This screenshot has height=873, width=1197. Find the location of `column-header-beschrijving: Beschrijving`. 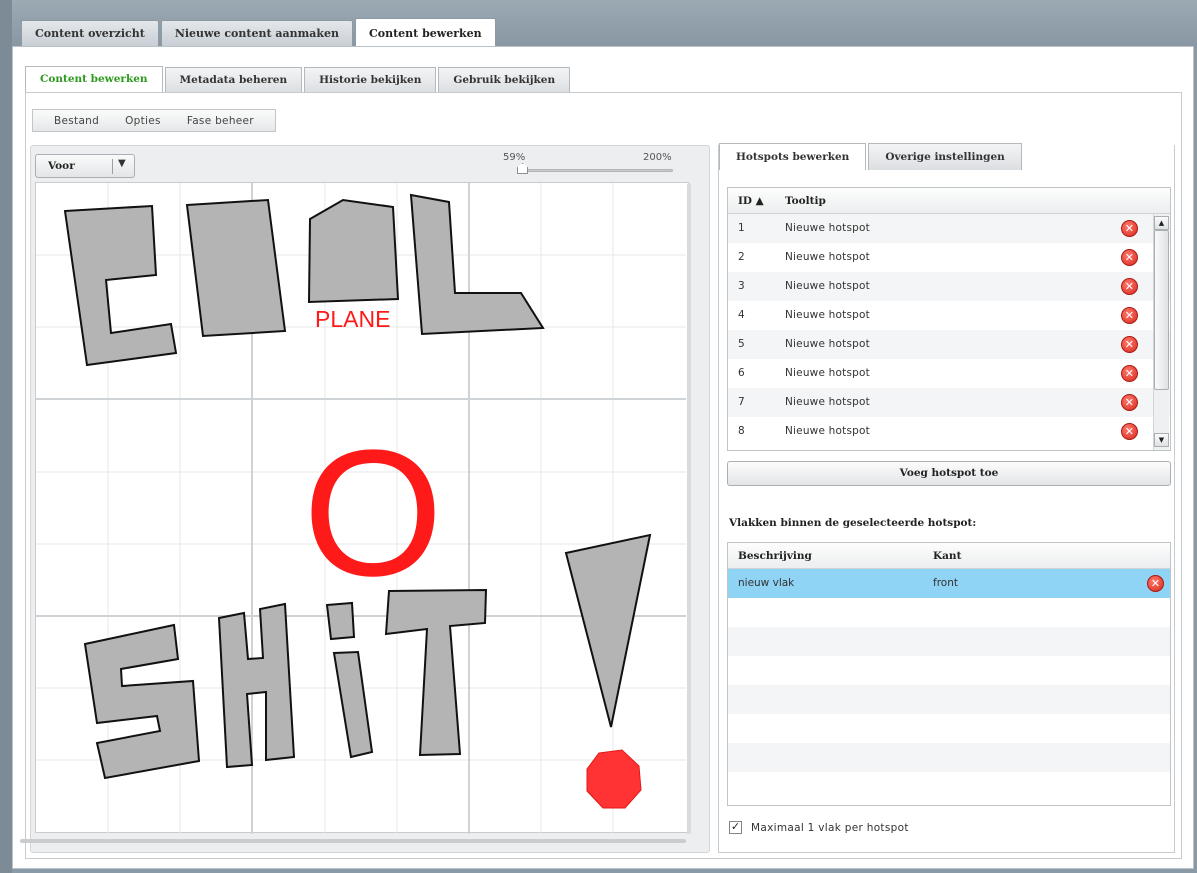

column-header-beschrijving: Beschrijving is located at coordinates (775, 556).